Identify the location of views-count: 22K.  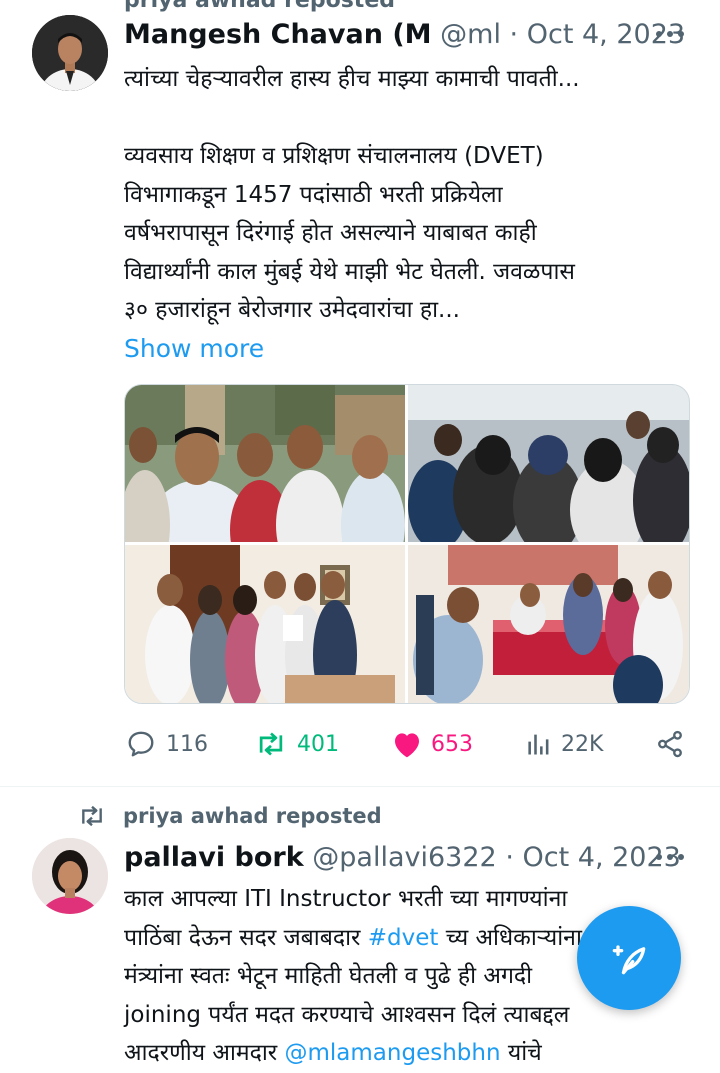
(582, 744).